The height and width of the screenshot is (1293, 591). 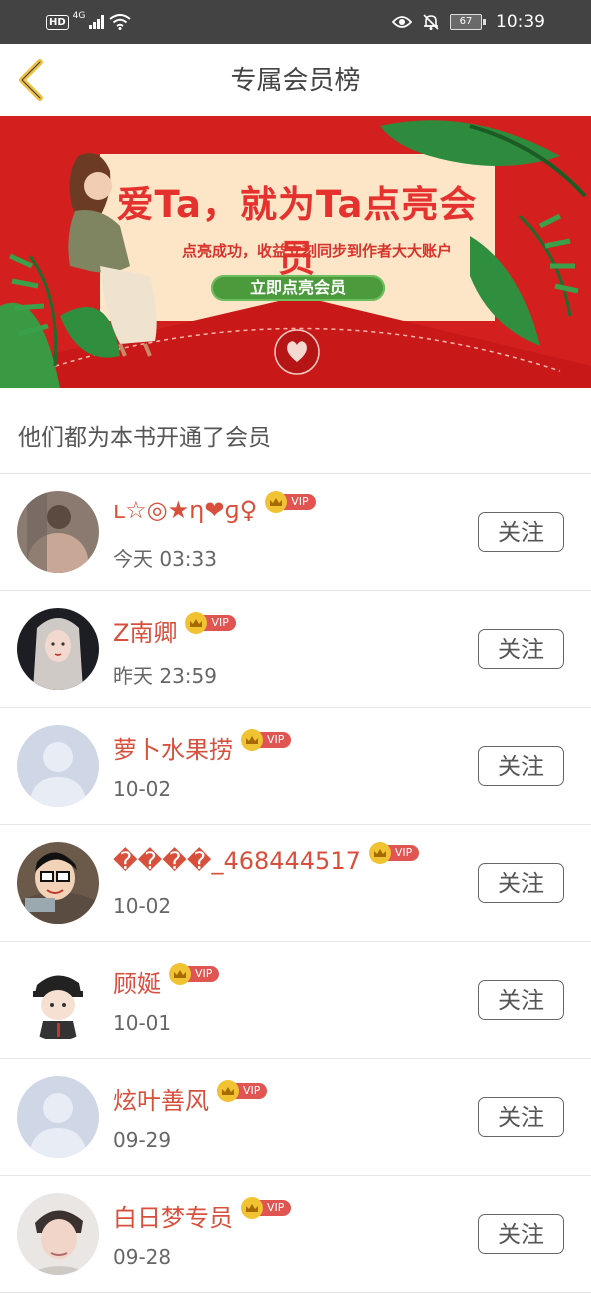 I want to click on name-row: Z南卿 VIP, so click(x=174, y=629).